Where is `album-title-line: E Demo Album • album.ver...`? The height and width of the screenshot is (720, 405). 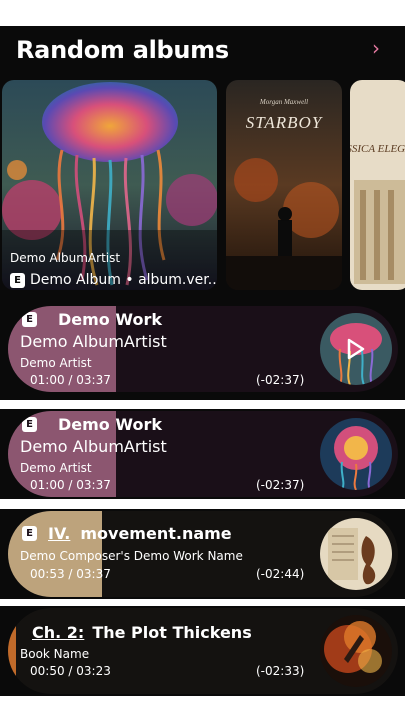 album-title-line: E Demo Album • album.ver... is located at coordinates (113, 280).